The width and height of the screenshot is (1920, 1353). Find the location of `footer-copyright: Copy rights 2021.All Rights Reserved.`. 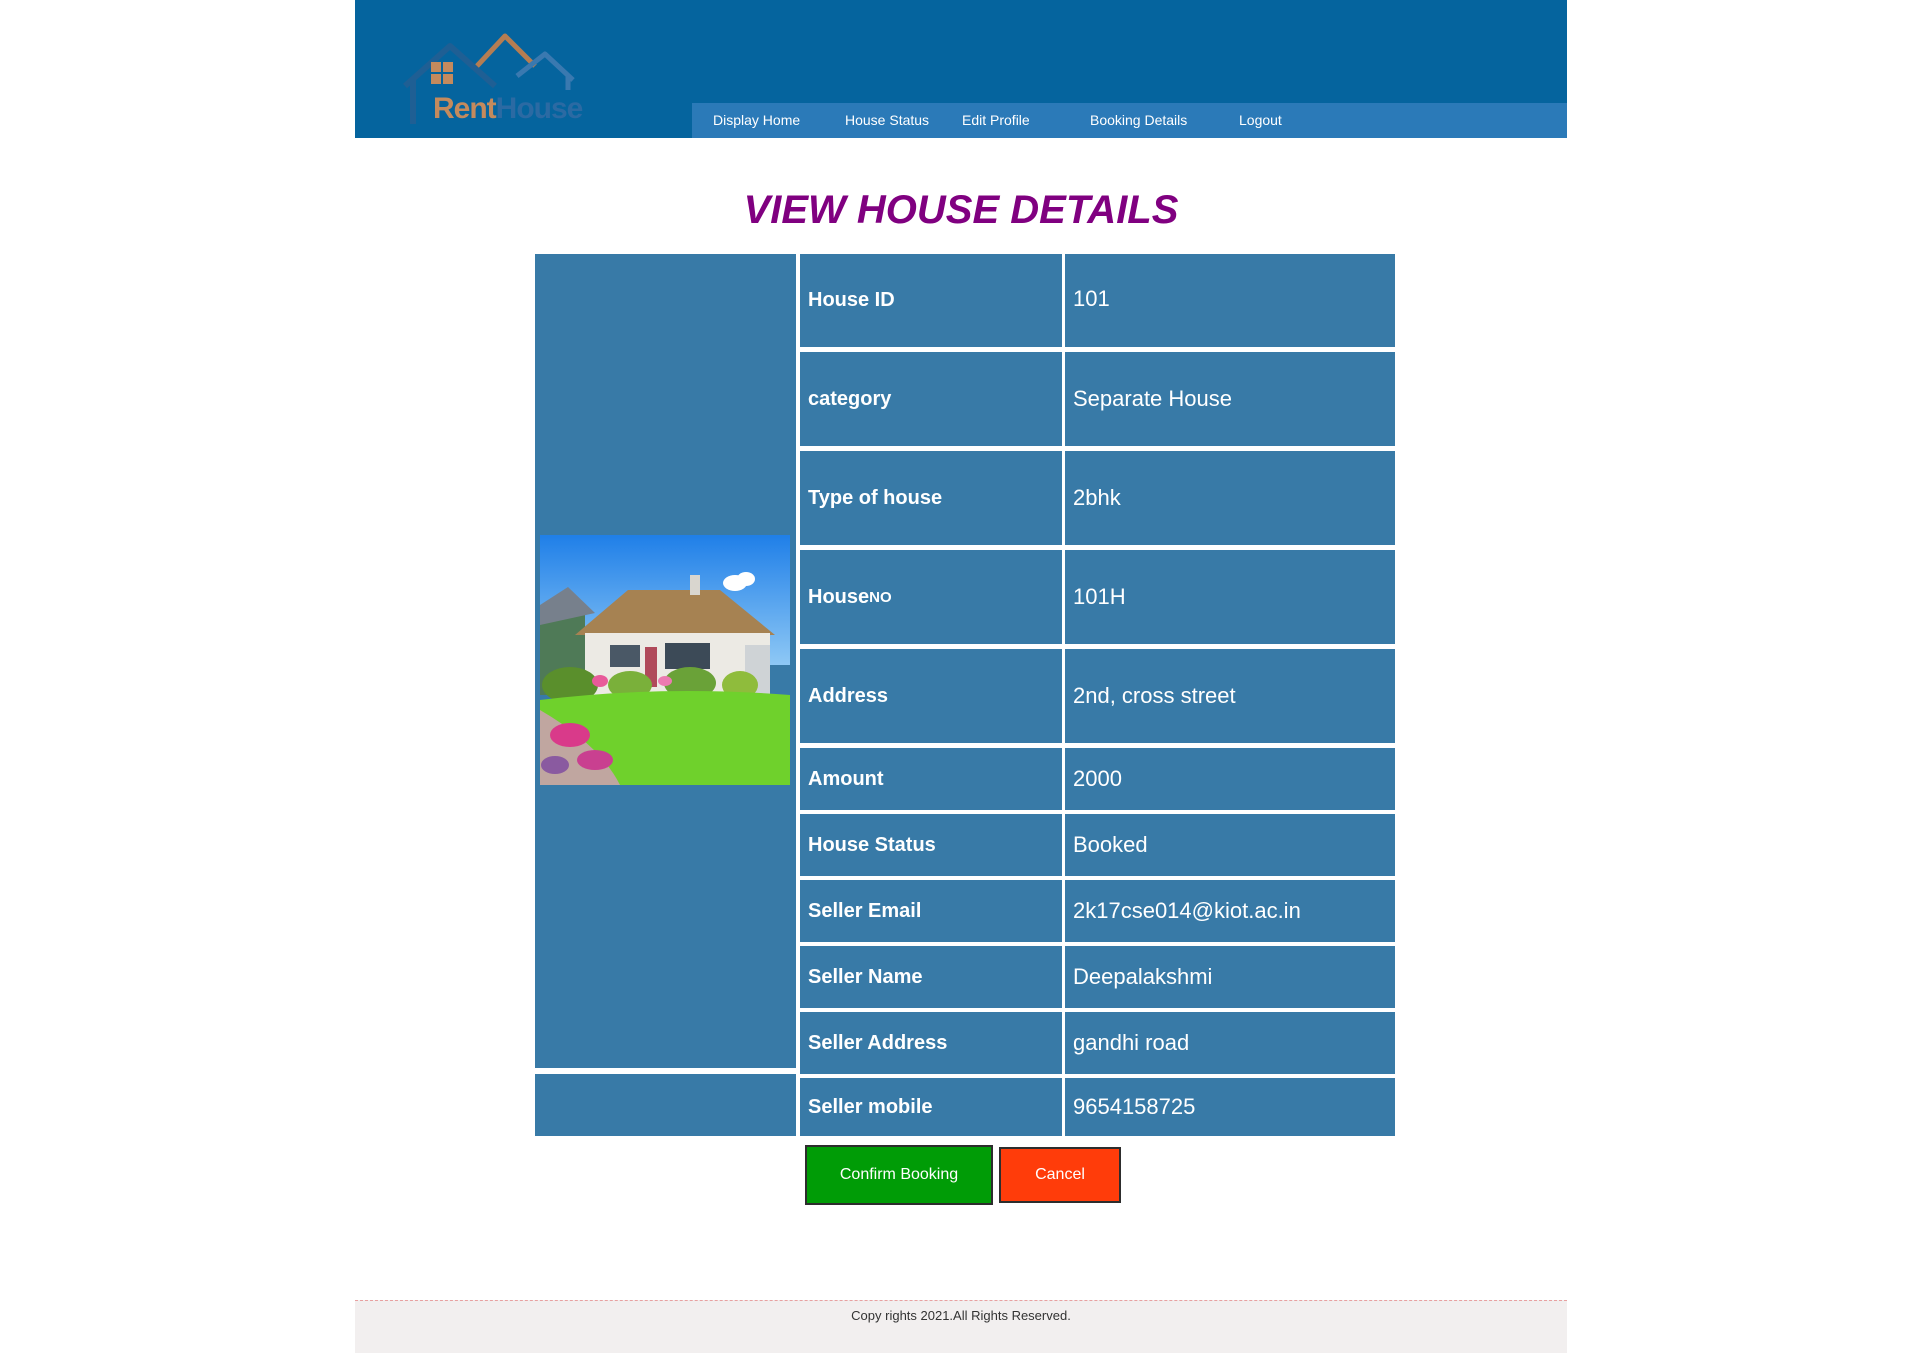

footer-copyright: Copy rights 2021.All Rights Reserved. is located at coordinates (961, 1315).